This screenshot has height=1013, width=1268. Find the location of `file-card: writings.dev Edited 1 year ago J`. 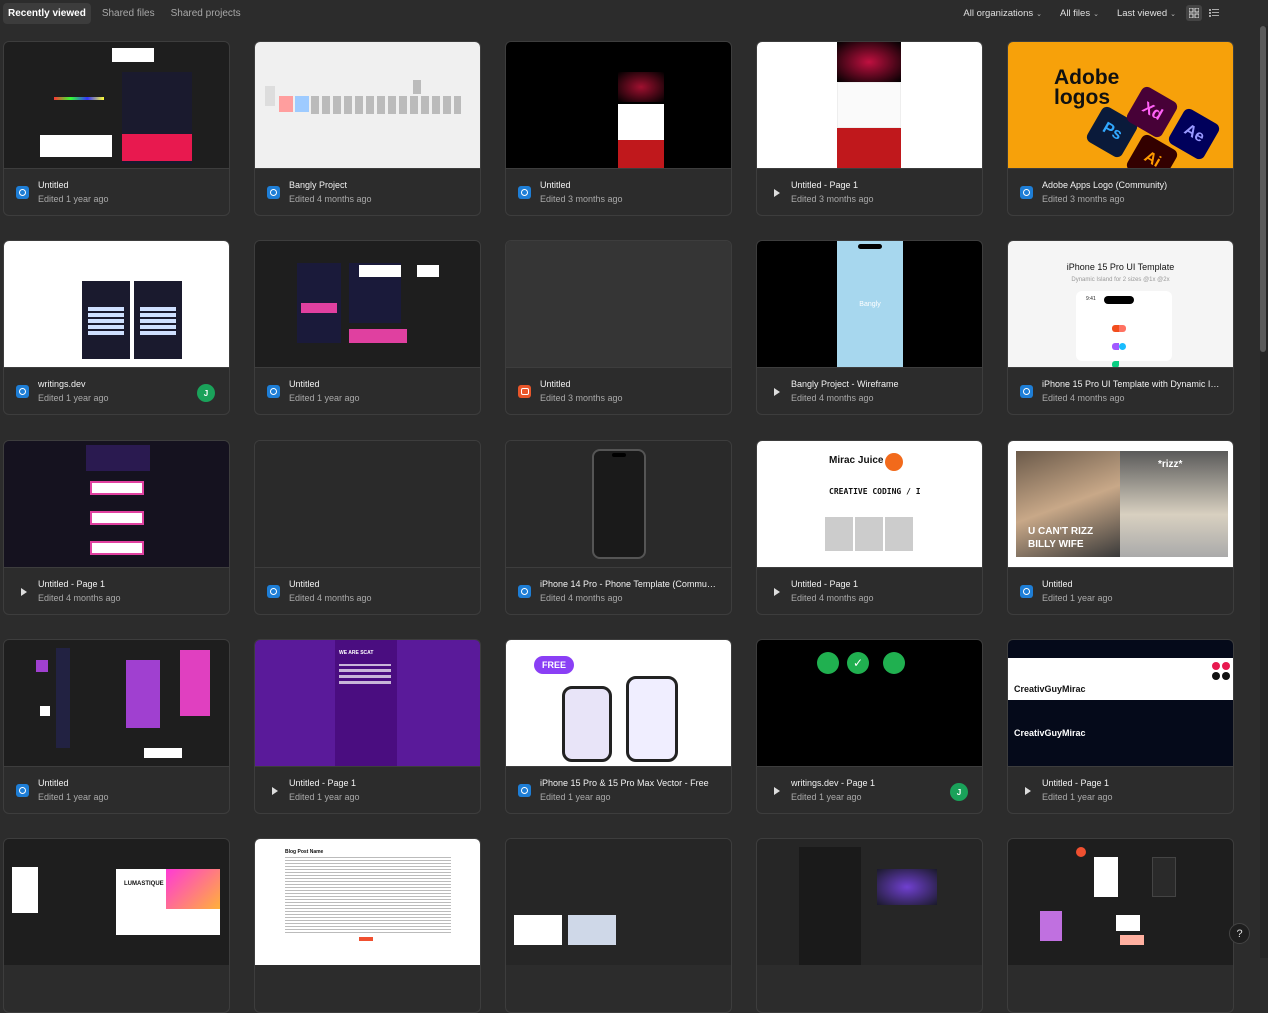

file-card: writings.dev Edited 1 year ago J is located at coordinates (116, 327).